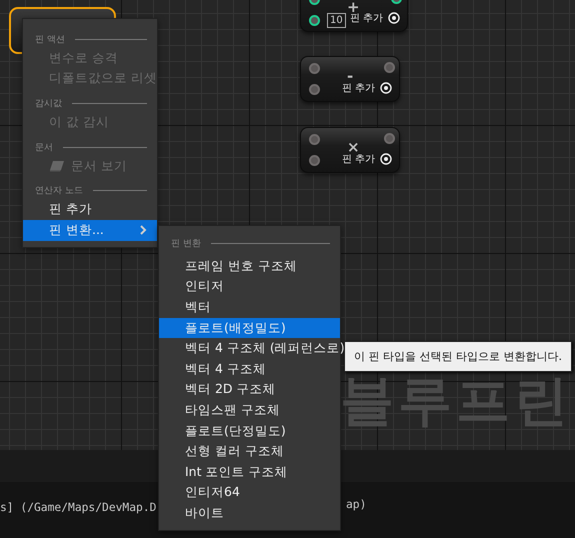 The height and width of the screenshot is (538, 575). Describe the element at coordinates (90, 209) in the screenshot. I see `menu-item: 핀 추가` at that location.